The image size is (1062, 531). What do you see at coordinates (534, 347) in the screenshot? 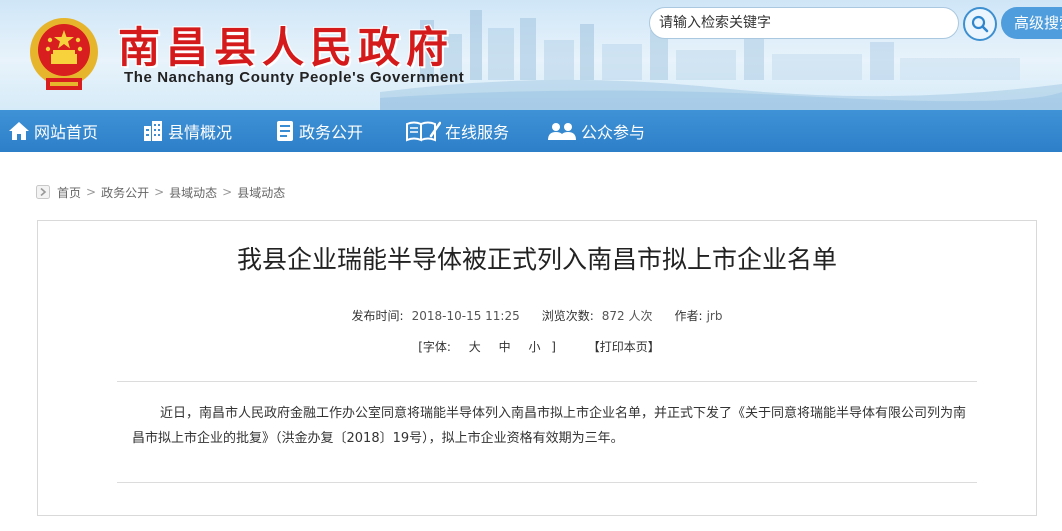
I see `font-size-small: 小` at bounding box center [534, 347].